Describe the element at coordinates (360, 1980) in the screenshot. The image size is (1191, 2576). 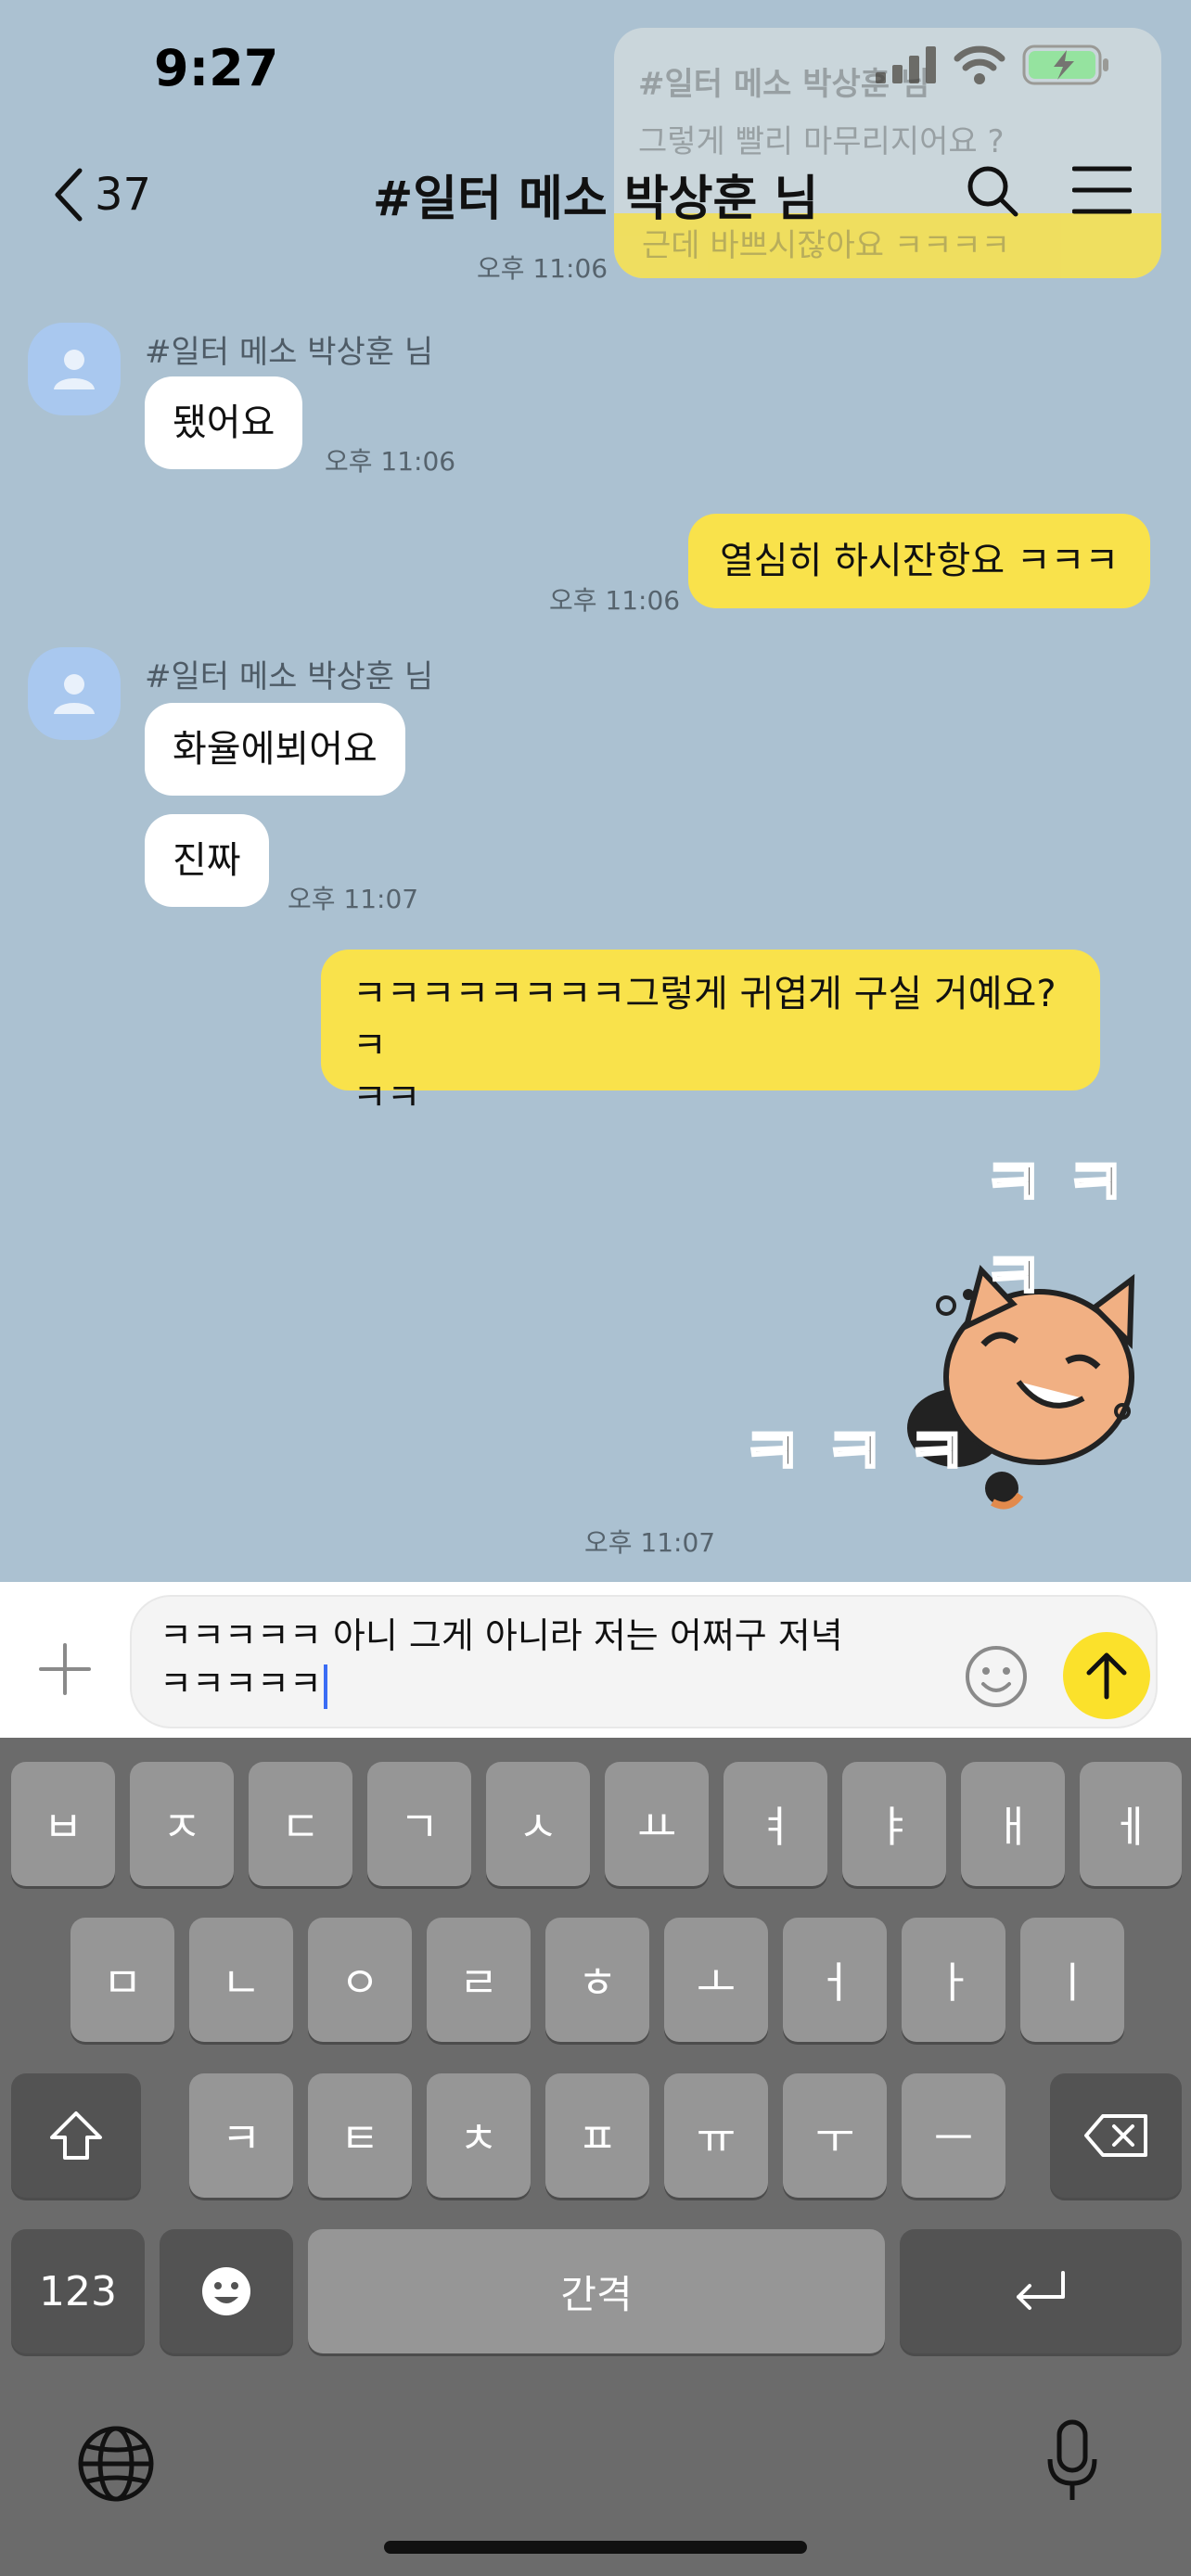
I see `key: ㅇ` at that location.